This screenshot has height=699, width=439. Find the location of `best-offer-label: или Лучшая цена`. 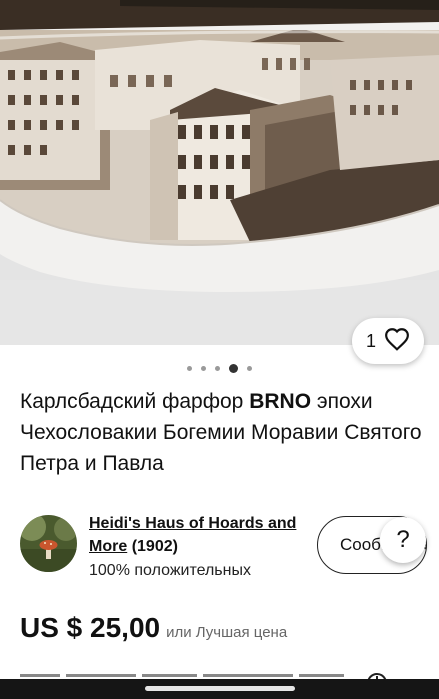

best-offer-label: или Лучшая цена is located at coordinates (227, 632).